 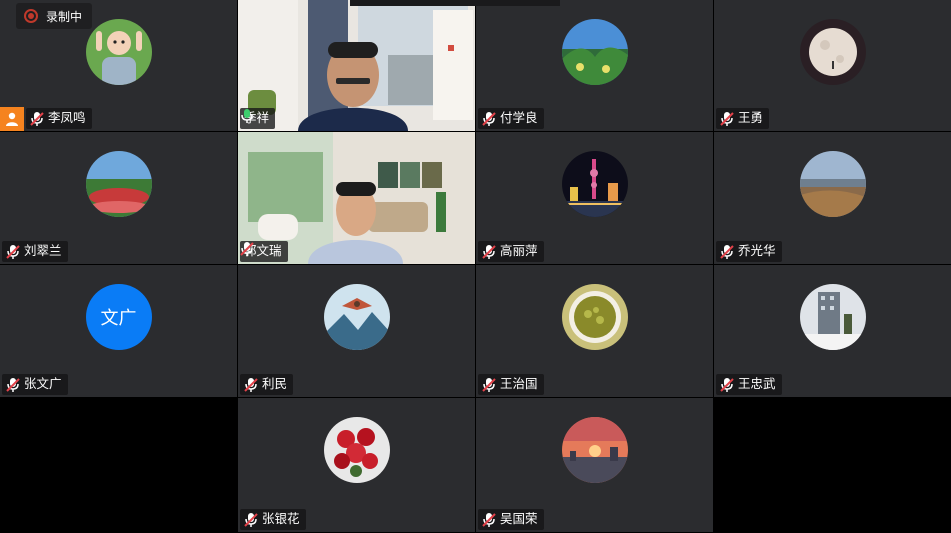 I want to click on name-tag: 付学良, so click(x=511, y=118).